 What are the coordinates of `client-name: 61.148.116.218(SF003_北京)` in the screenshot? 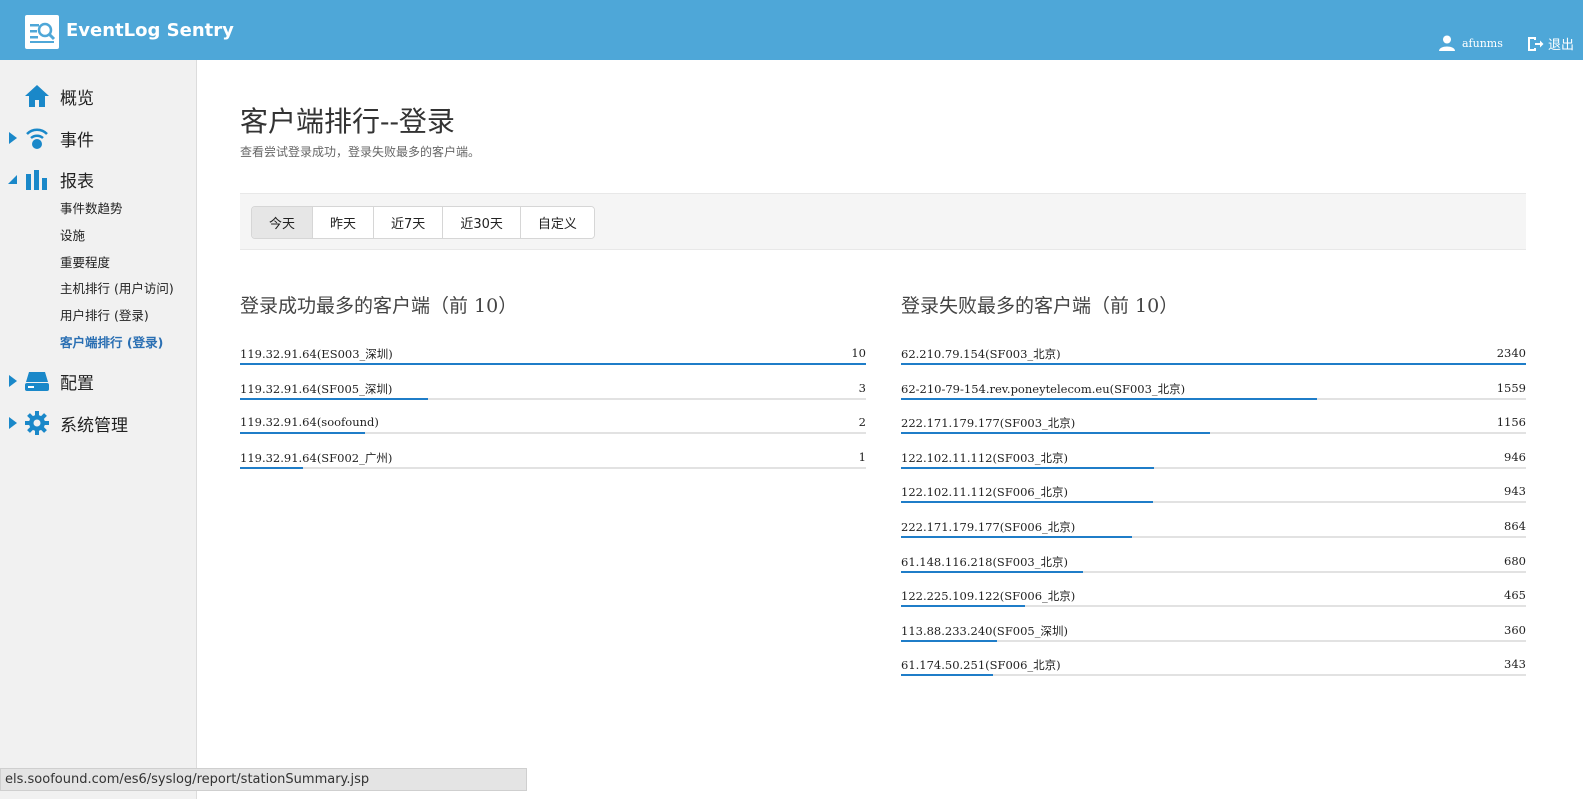 It's located at (984, 561).